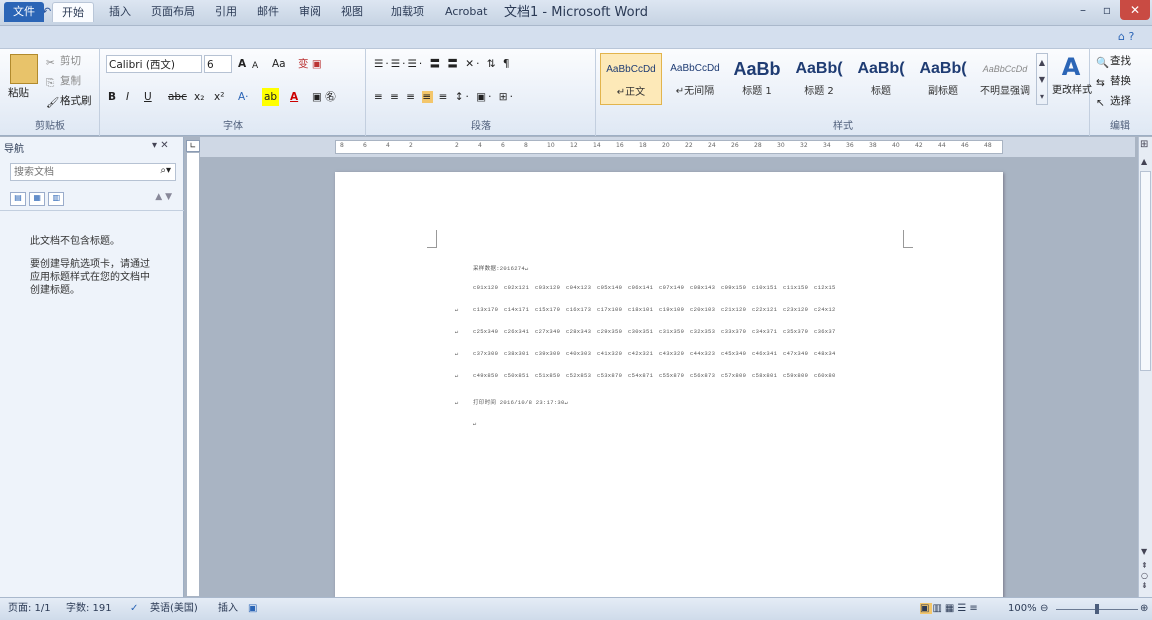 The image size is (1152, 620). Describe the element at coordinates (218, 64) in the screenshot. I see `font-size-select: 6` at that location.